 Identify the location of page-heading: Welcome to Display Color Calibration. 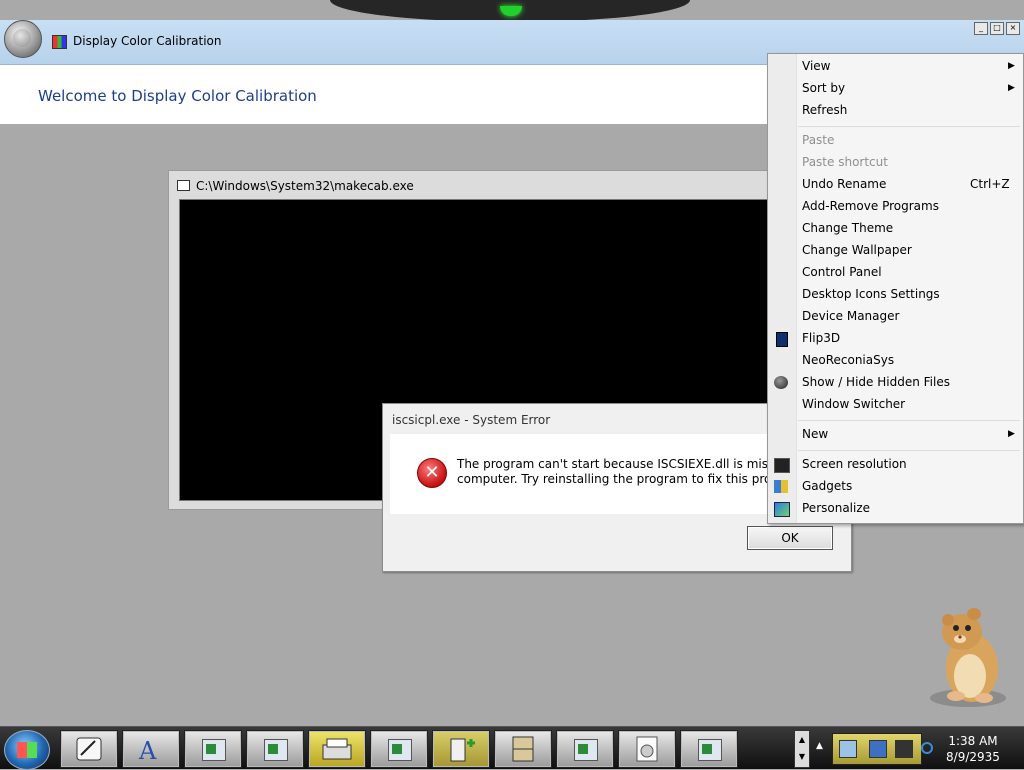
(177, 96).